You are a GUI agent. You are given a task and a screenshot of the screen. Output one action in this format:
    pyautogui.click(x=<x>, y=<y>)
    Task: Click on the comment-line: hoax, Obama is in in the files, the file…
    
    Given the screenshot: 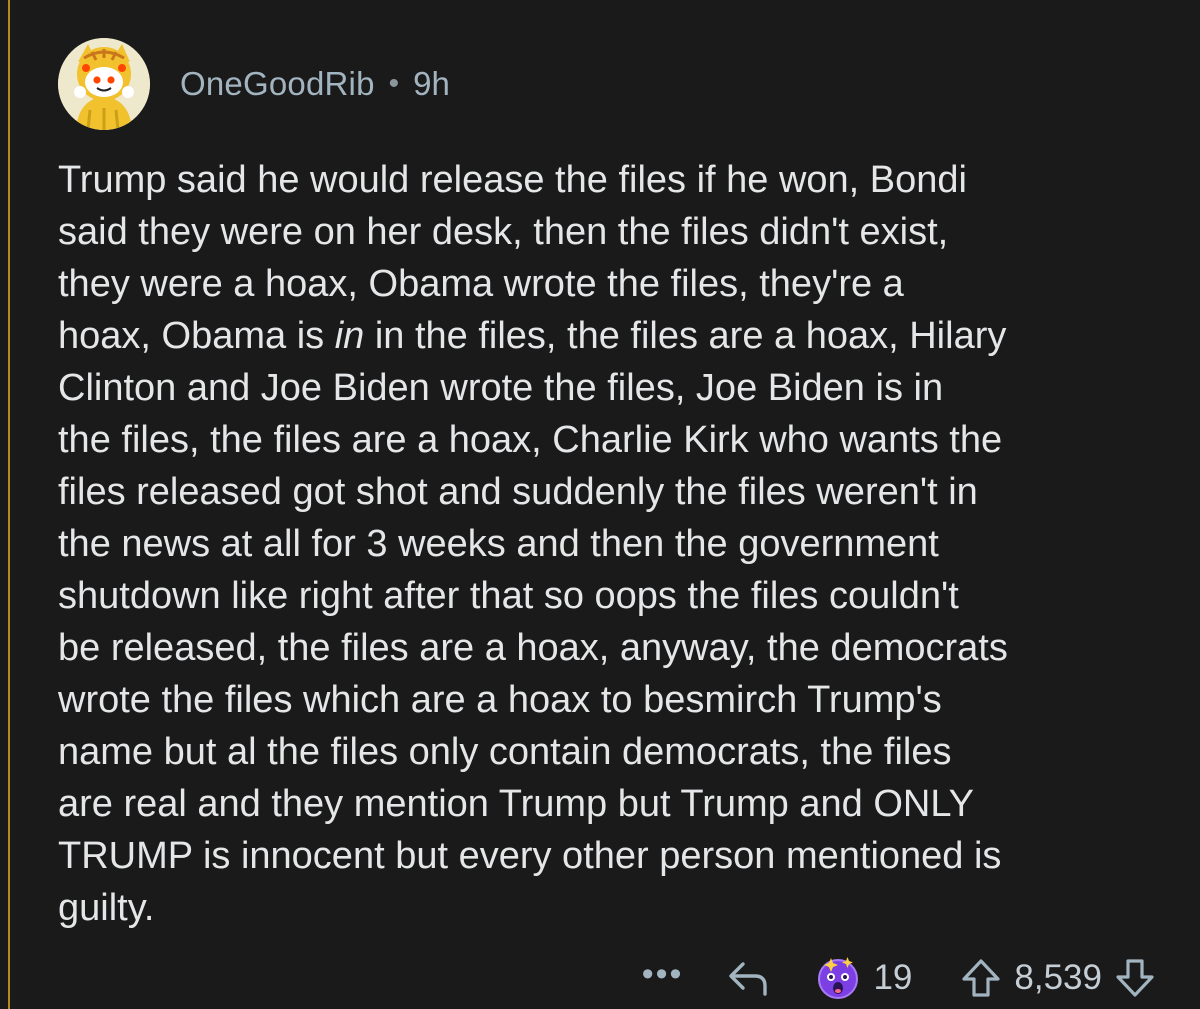 What is the action you would take?
    pyautogui.click(x=618, y=336)
    